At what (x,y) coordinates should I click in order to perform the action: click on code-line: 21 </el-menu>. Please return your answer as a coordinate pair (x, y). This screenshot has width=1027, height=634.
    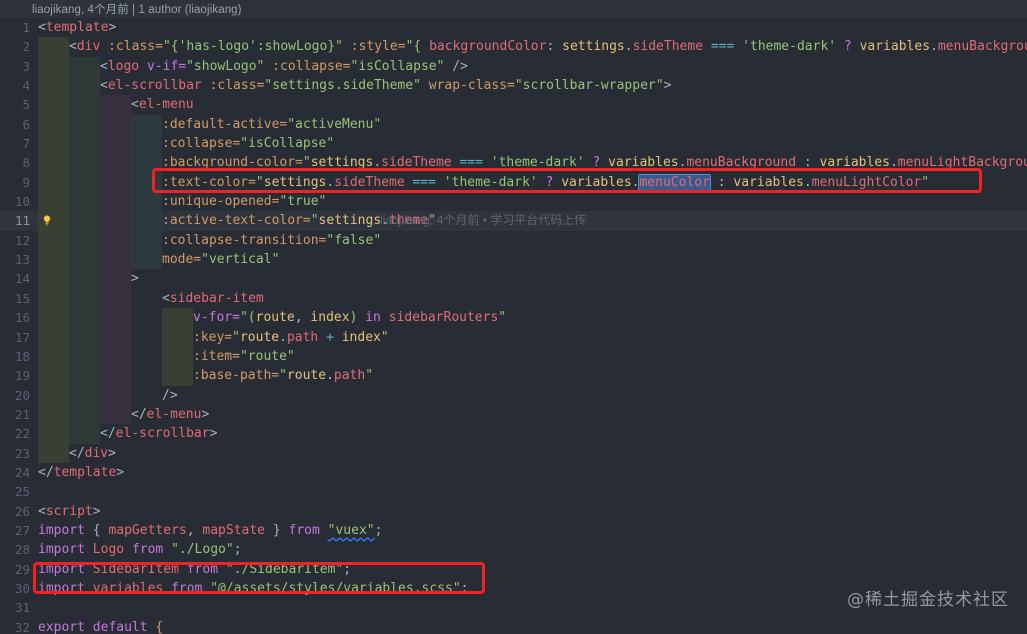
    Looking at the image, I should click on (513, 414).